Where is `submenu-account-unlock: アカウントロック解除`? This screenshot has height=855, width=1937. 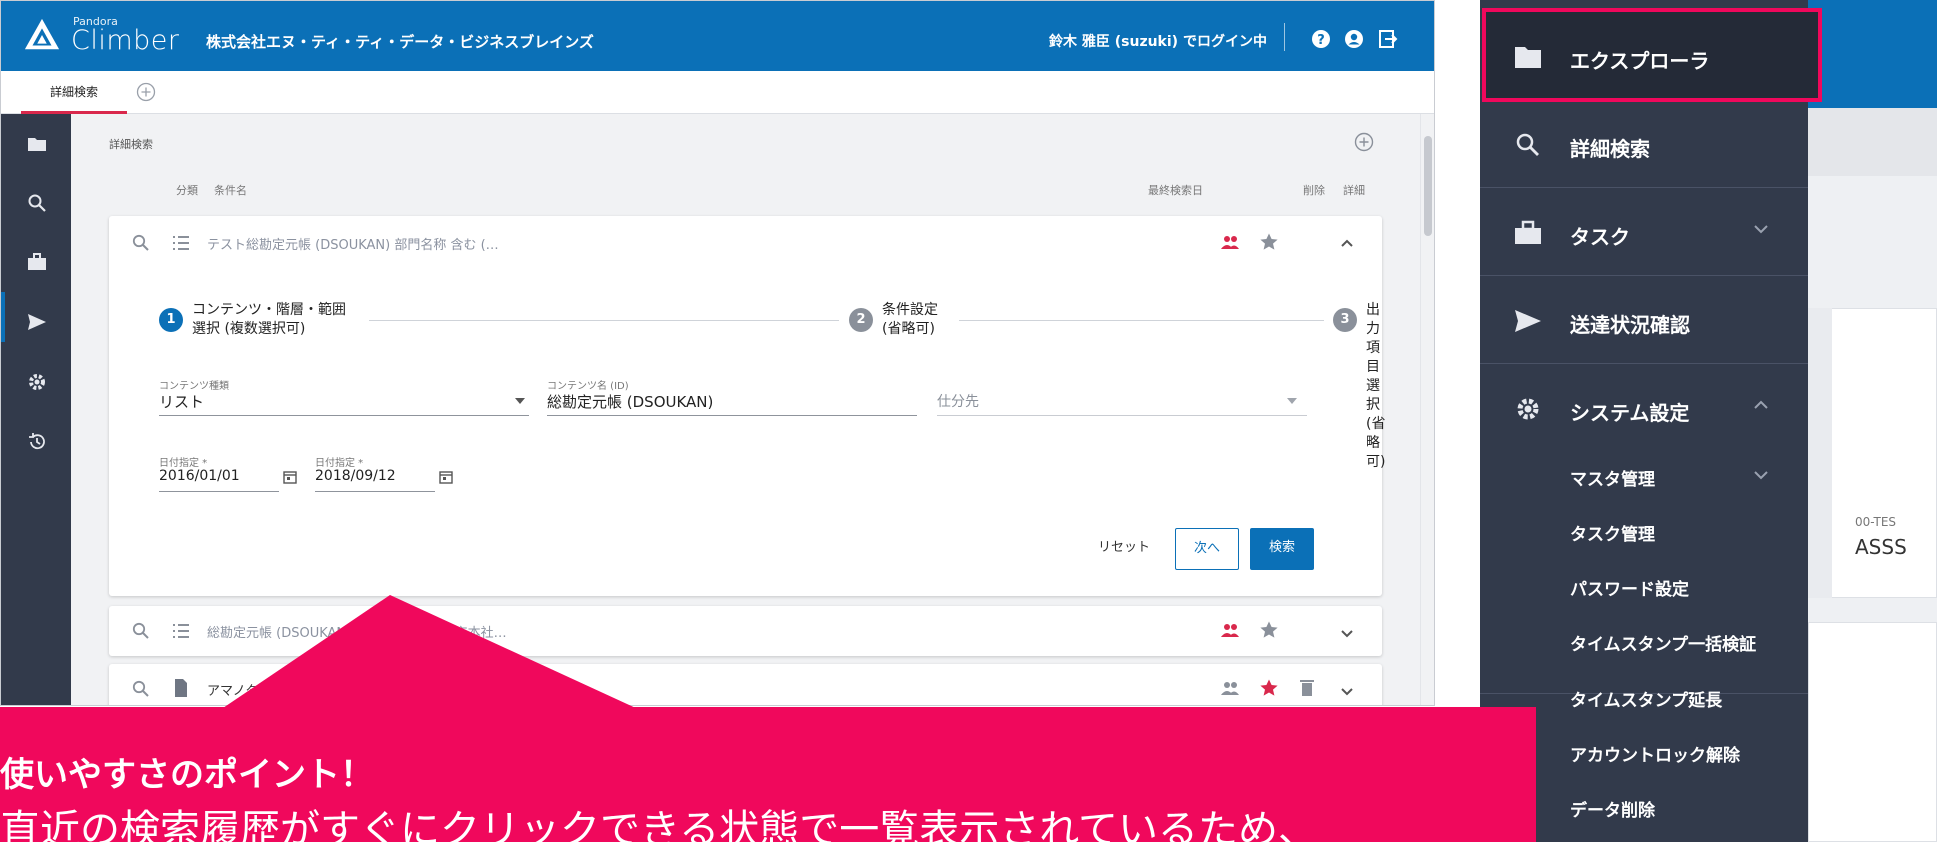 submenu-account-unlock: アカウントロック解除 is located at coordinates (1655, 753).